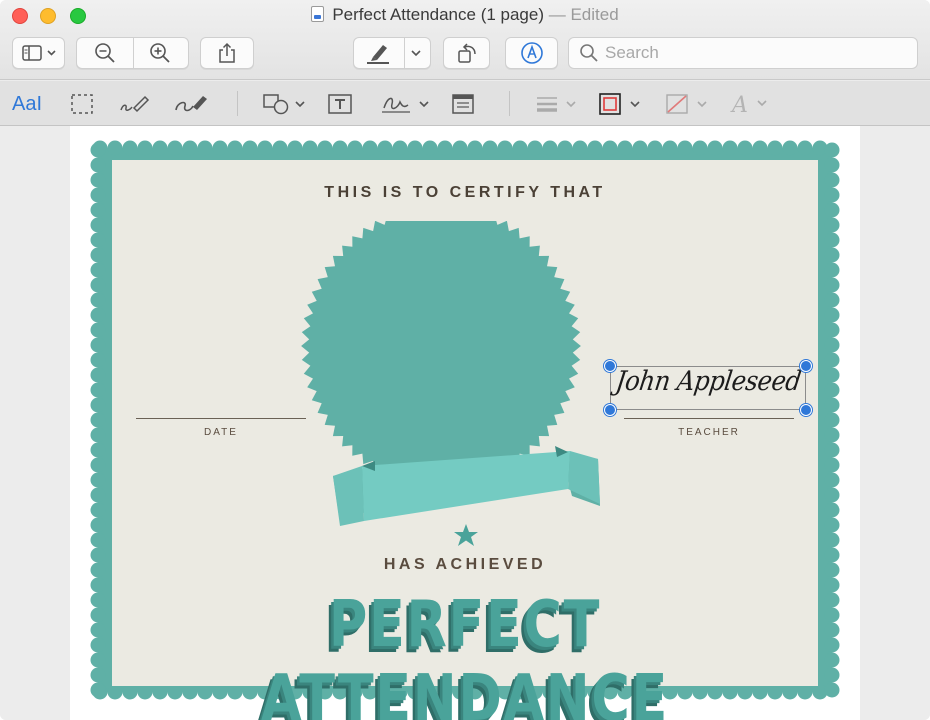  What do you see at coordinates (610, 366) in the screenshot?
I see `resize-handle-top-left` at bounding box center [610, 366].